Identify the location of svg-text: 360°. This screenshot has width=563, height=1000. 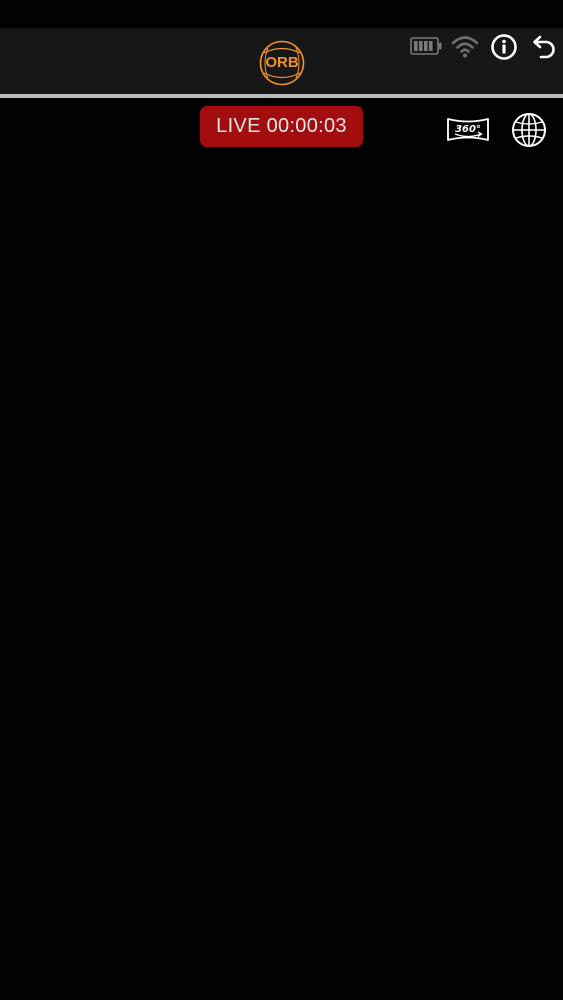
(468, 129).